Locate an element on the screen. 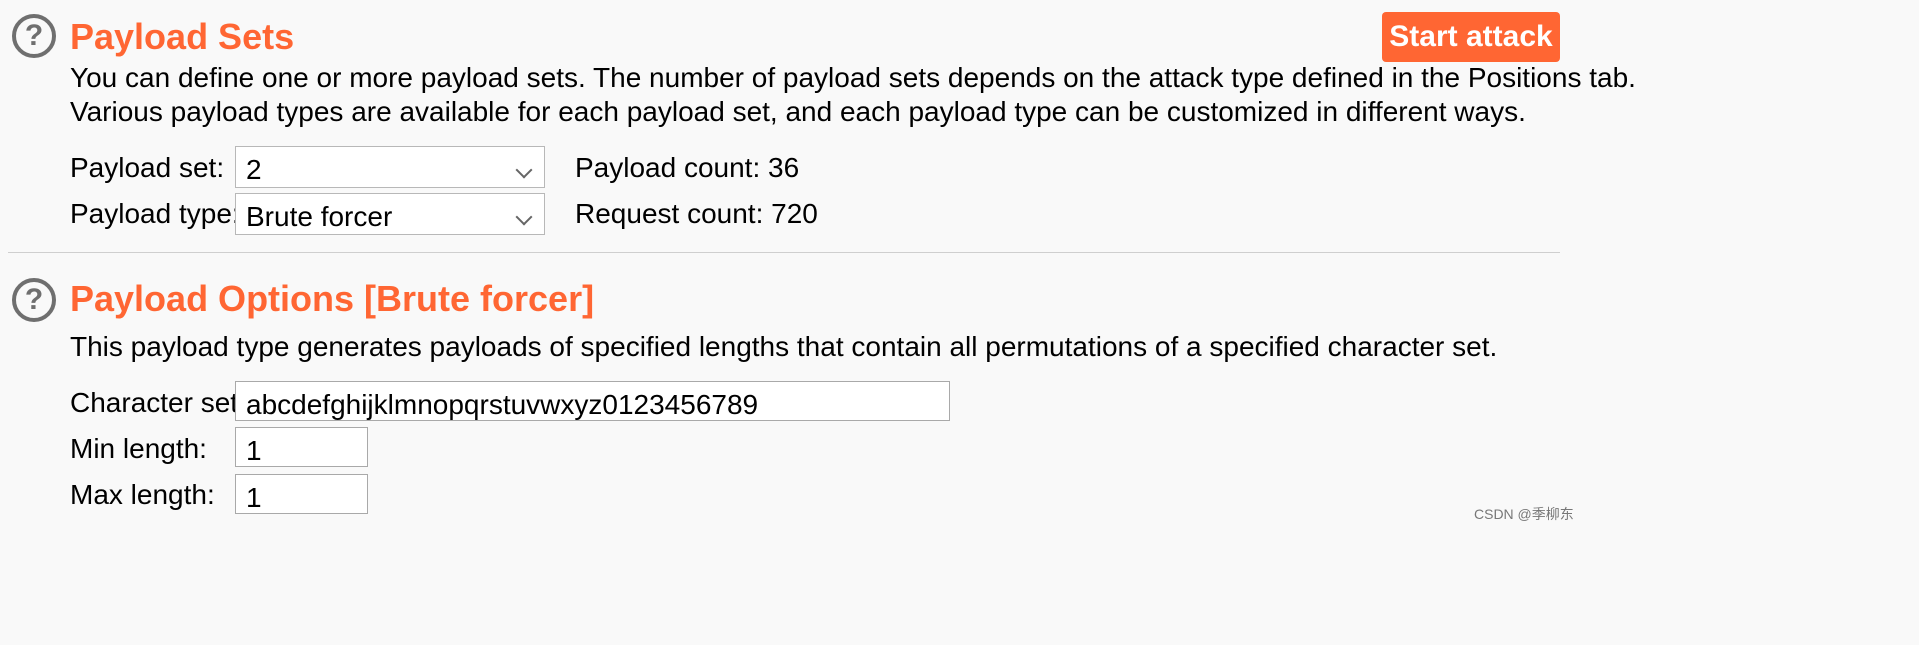  payload-type-value: Brute forcer is located at coordinates (319, 216).